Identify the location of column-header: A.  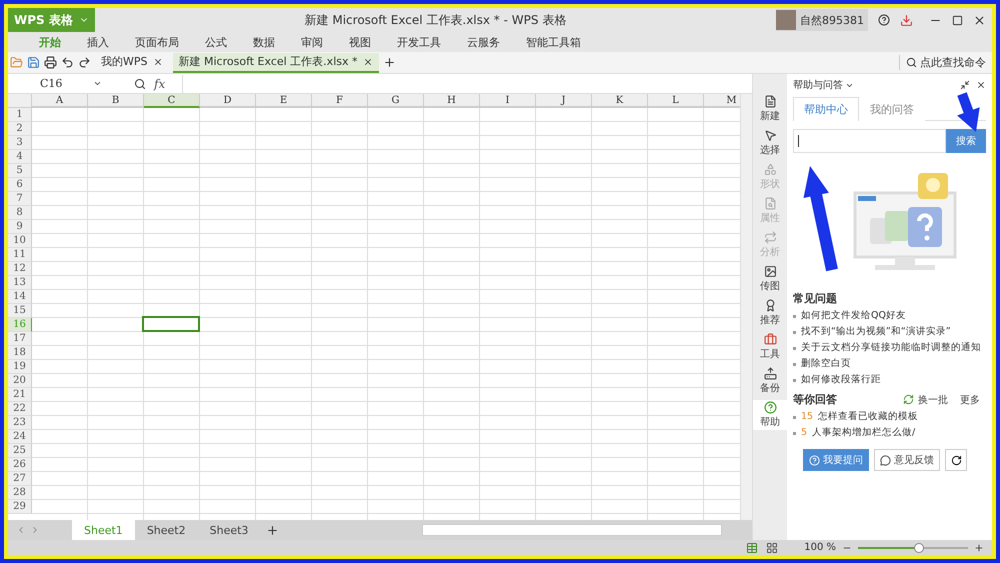
(60, 101).